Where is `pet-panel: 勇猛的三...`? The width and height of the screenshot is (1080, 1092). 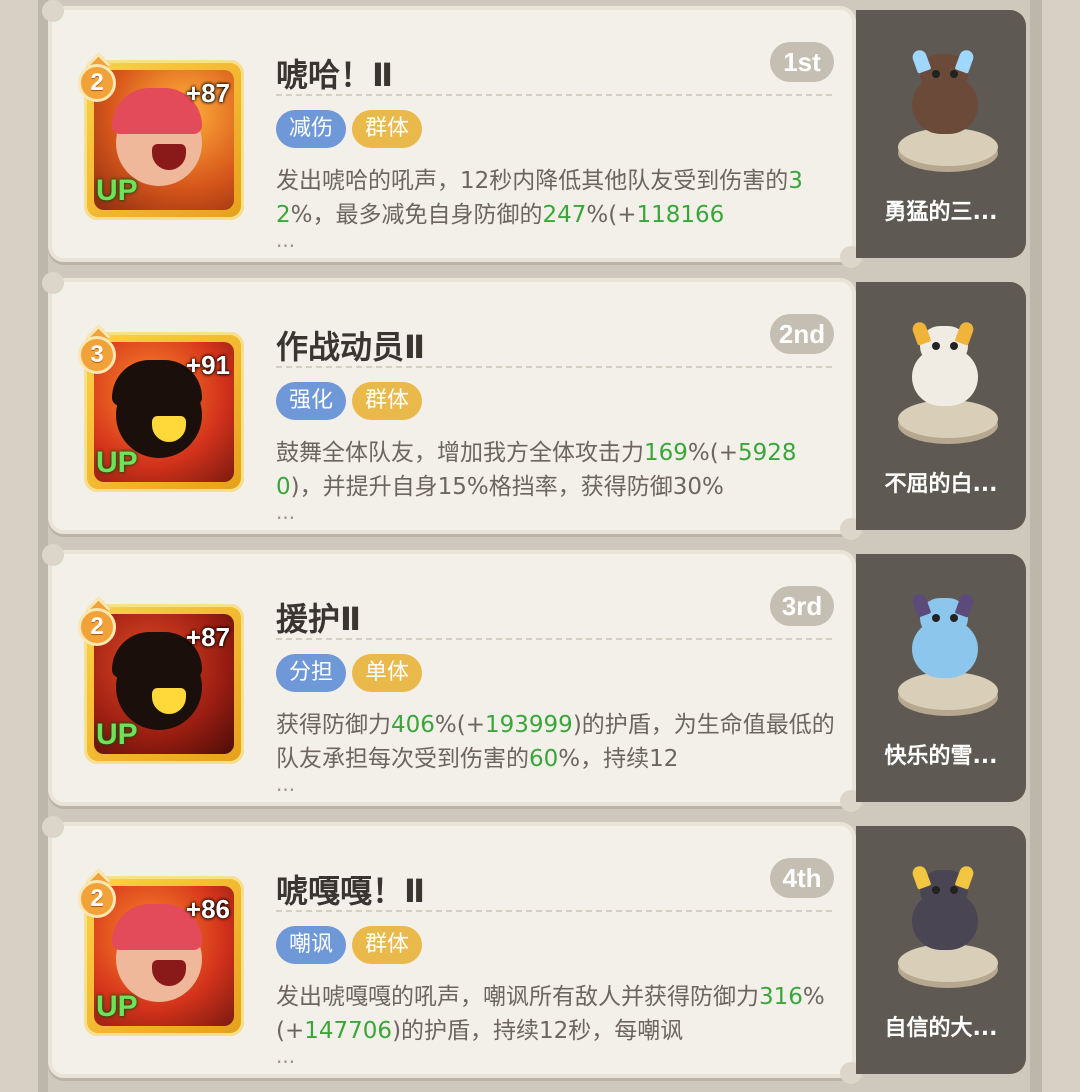
pet-panel: 勇猛的三... is located at coordinates (941, 134).